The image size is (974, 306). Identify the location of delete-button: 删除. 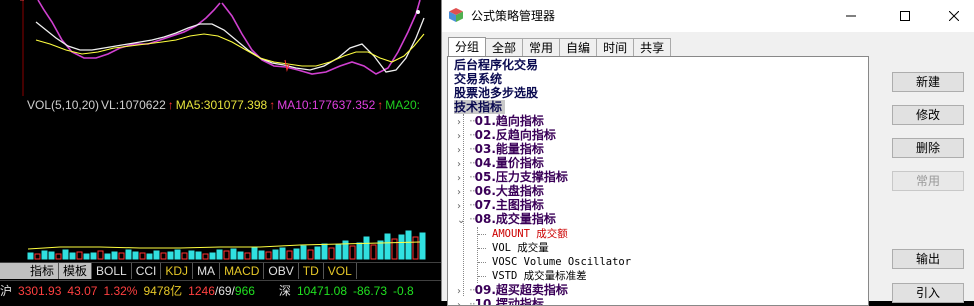
(928, 148).